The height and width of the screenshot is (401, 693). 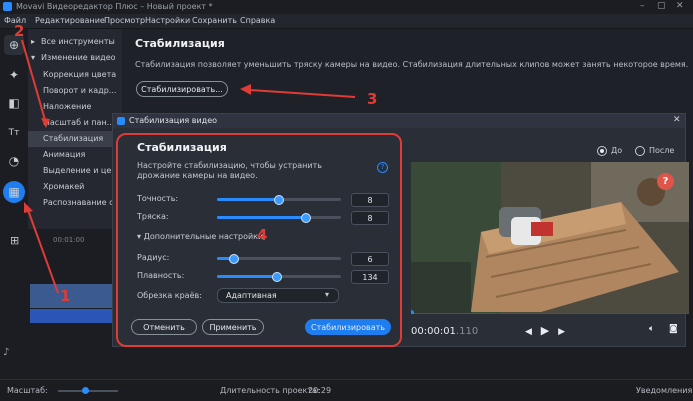 What do you see at coordinates (65, 296) in the screenshot?
I see `annotation-label-1: 1` at bounding box center [65, 296].